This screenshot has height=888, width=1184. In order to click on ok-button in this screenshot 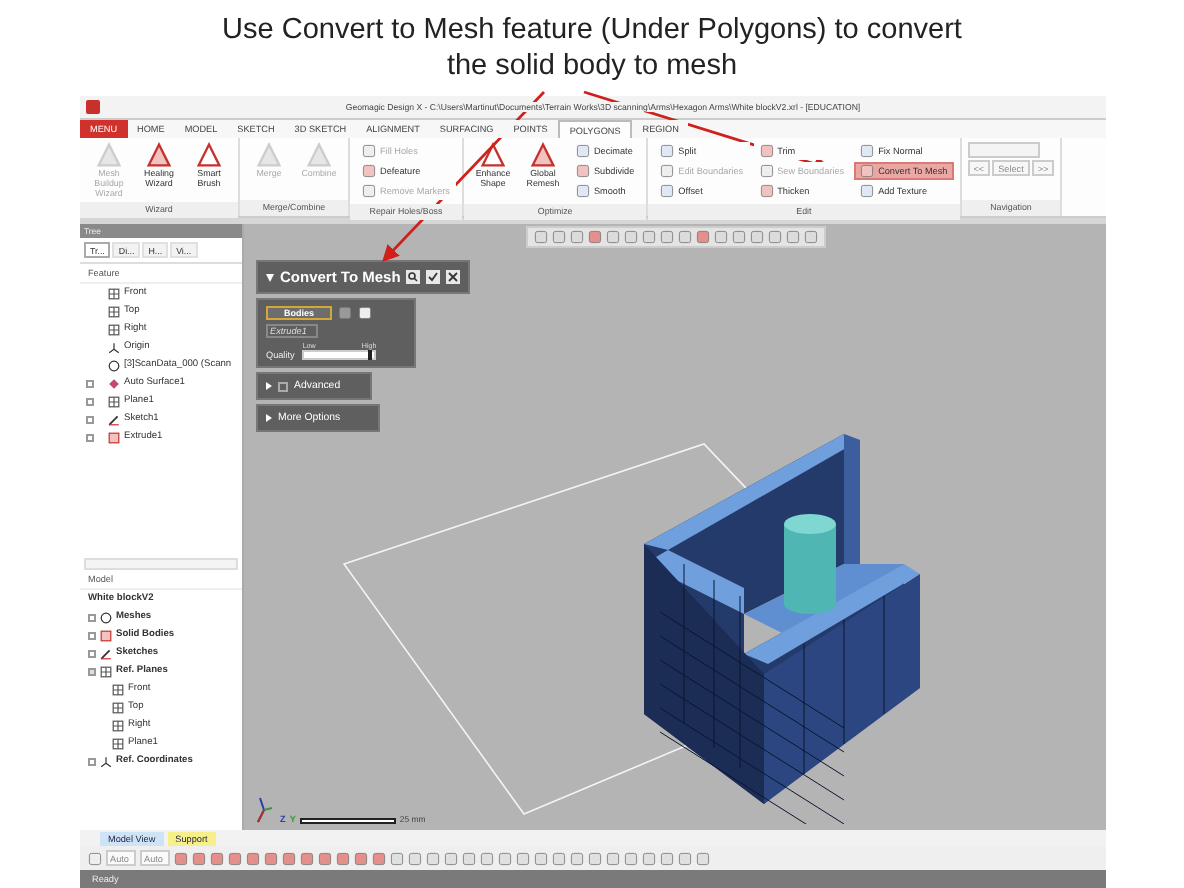, I will do `click(433, 277)`.